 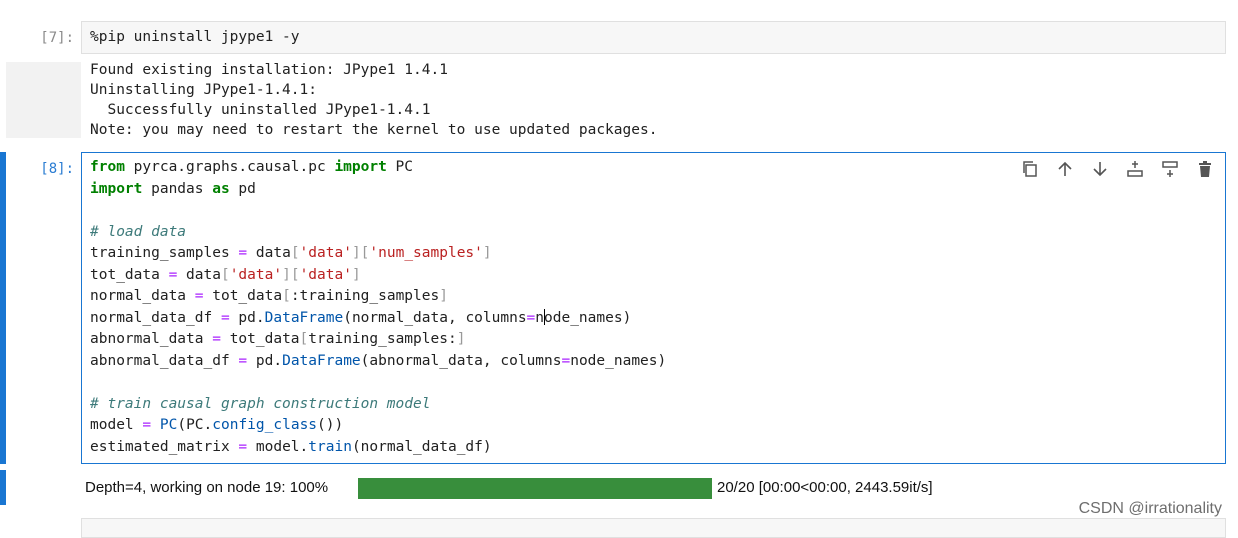 I want to click on progress-bar, so click(x=535, y=488).